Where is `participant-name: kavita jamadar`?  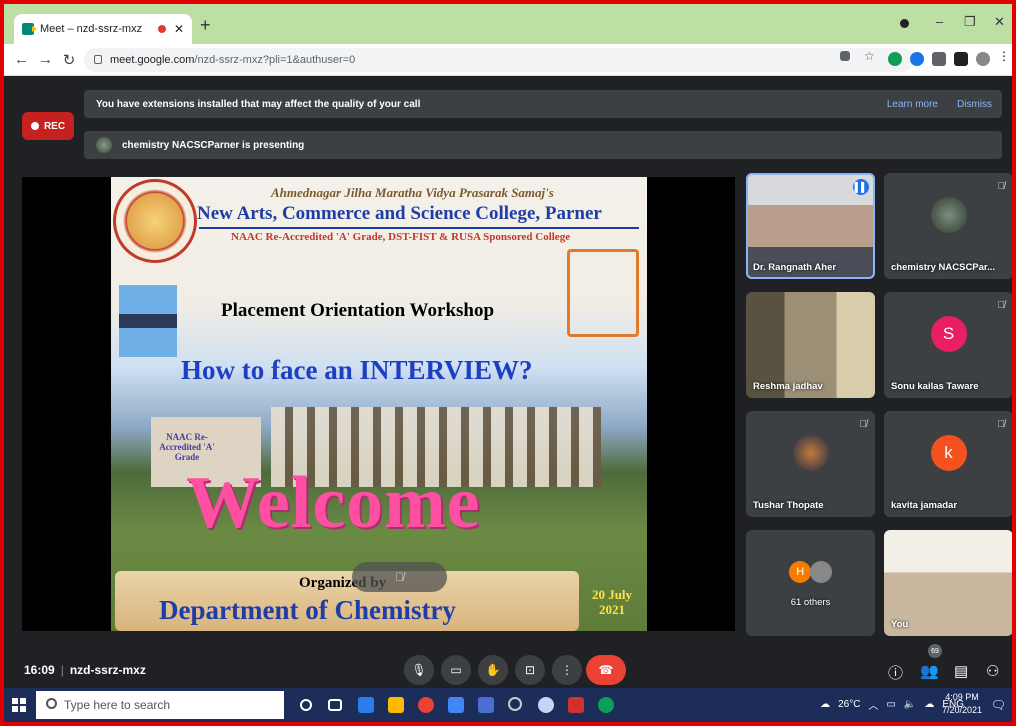
participant-name: kavita jamadar is located at coordinates (924, 505).